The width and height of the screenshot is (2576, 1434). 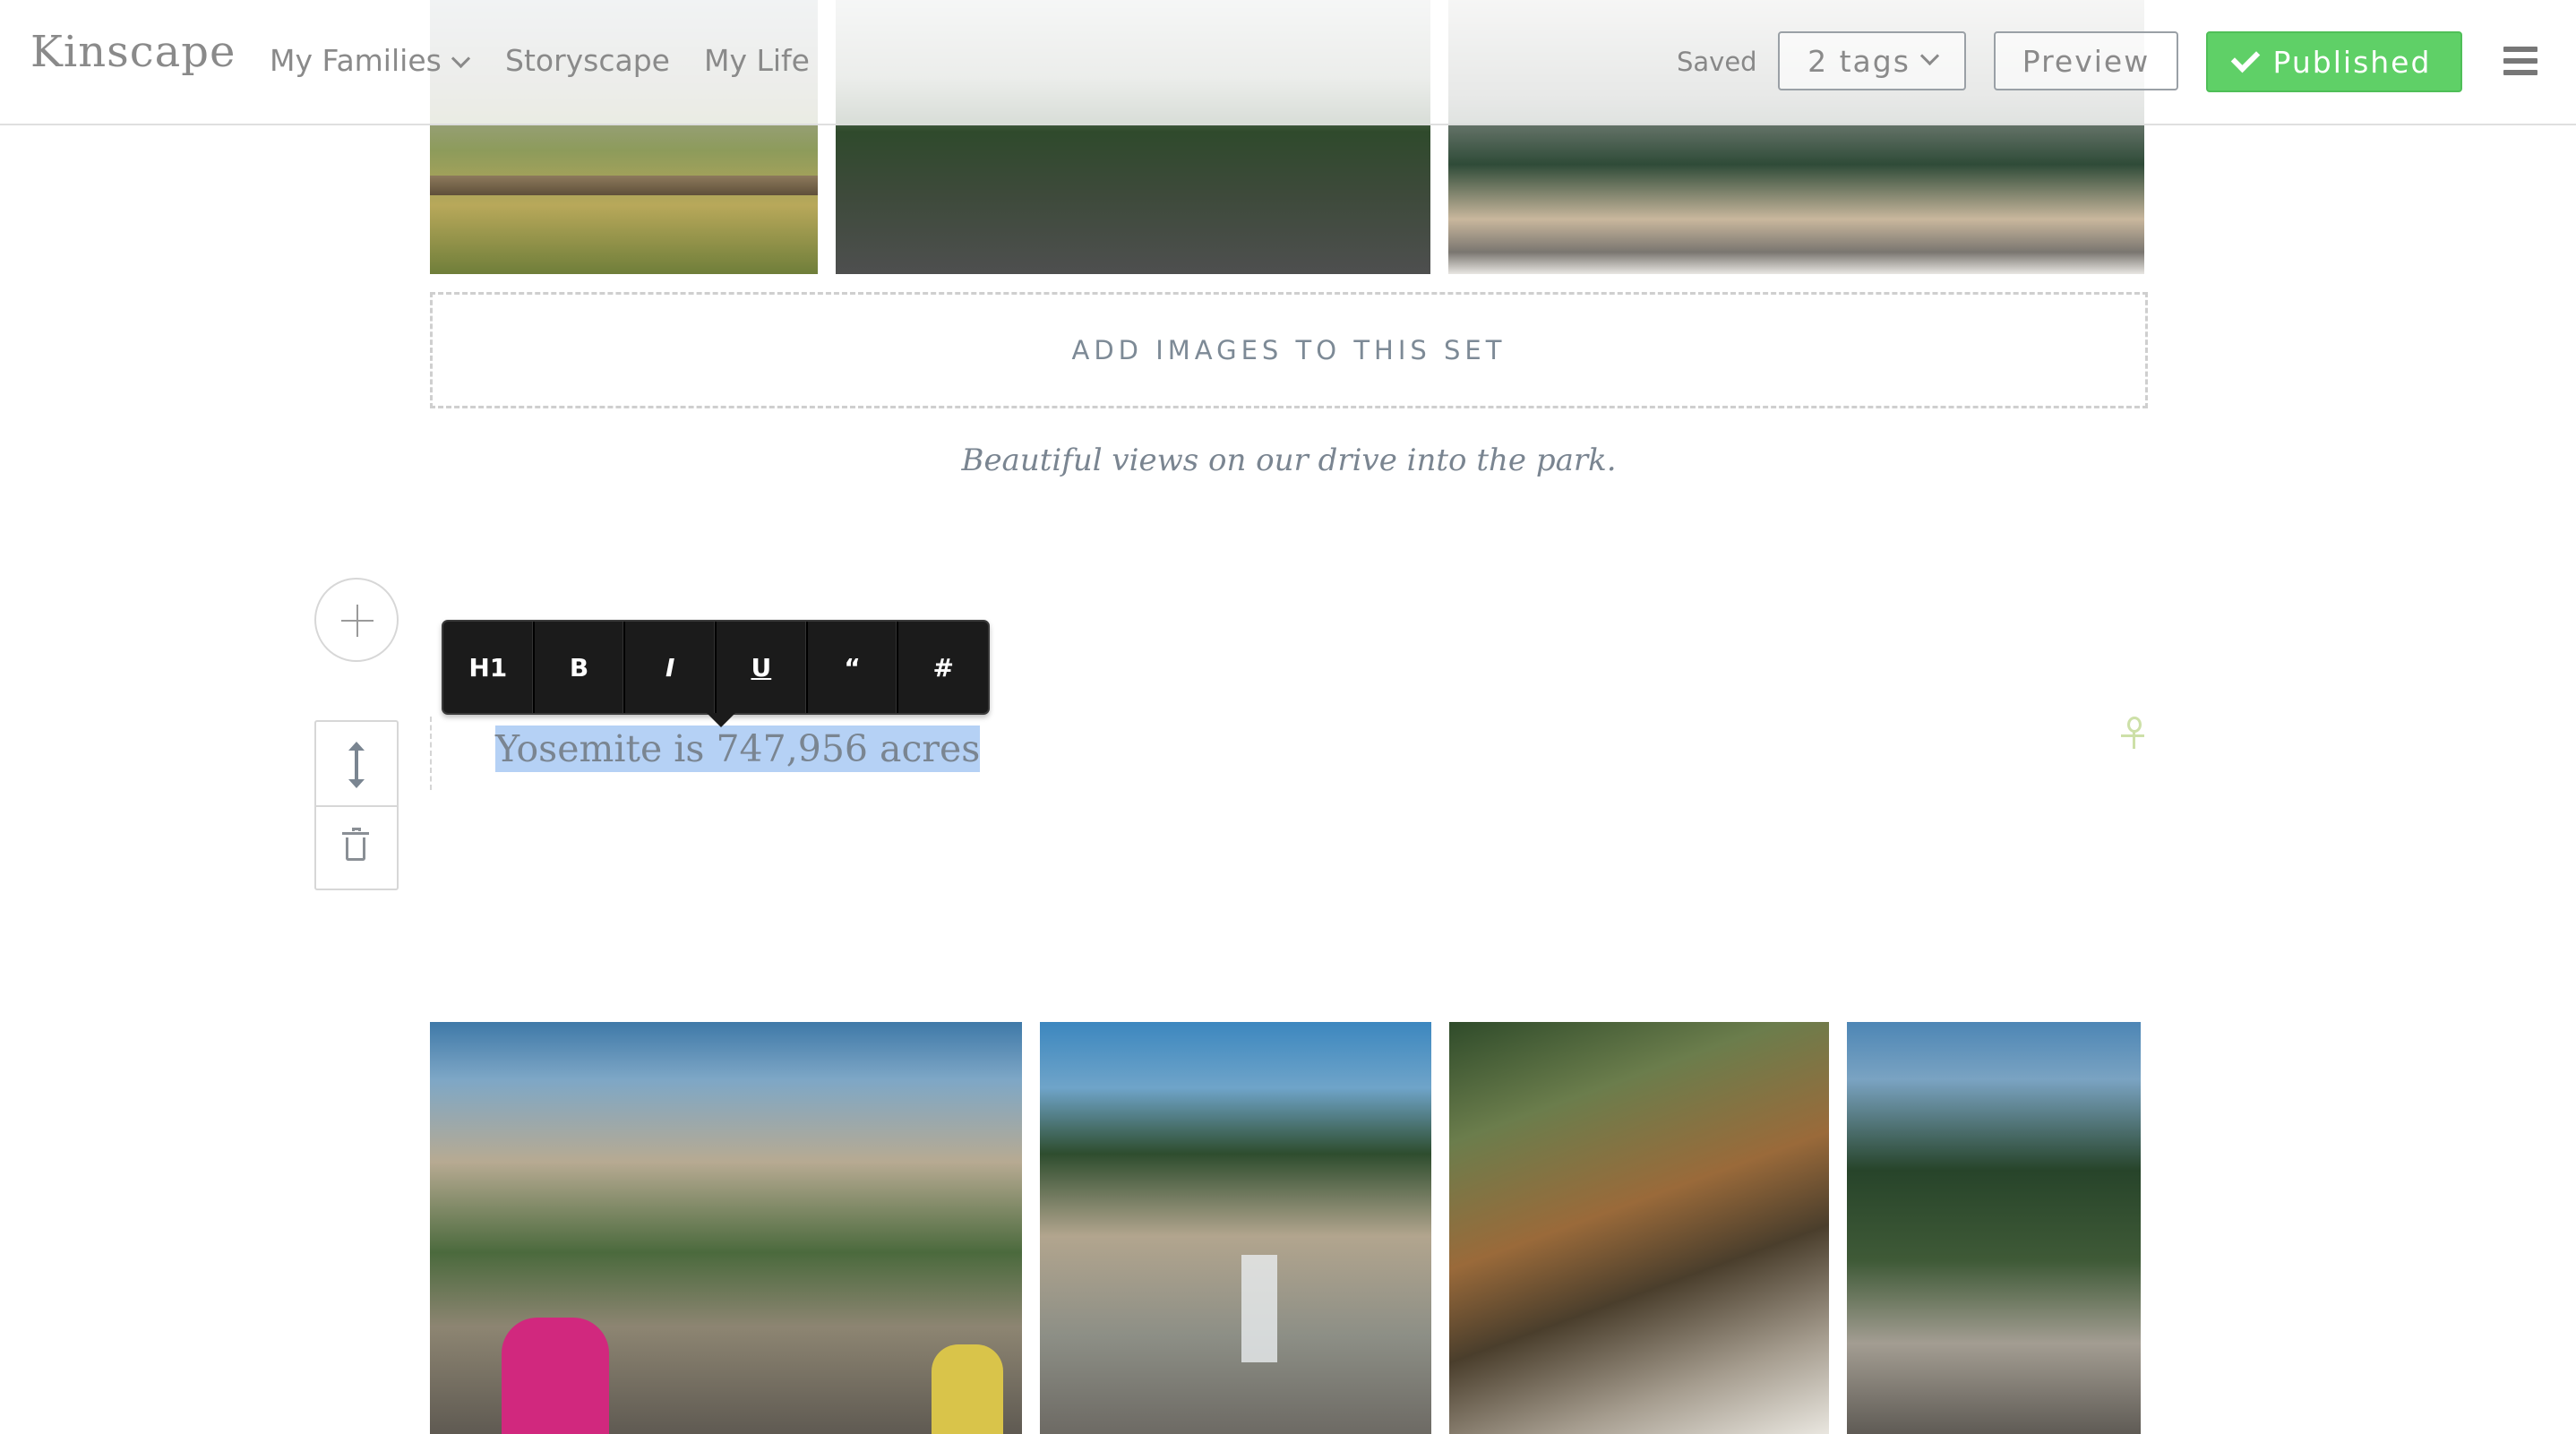 I want to click on check-icon, so click(x=2245, y=58).